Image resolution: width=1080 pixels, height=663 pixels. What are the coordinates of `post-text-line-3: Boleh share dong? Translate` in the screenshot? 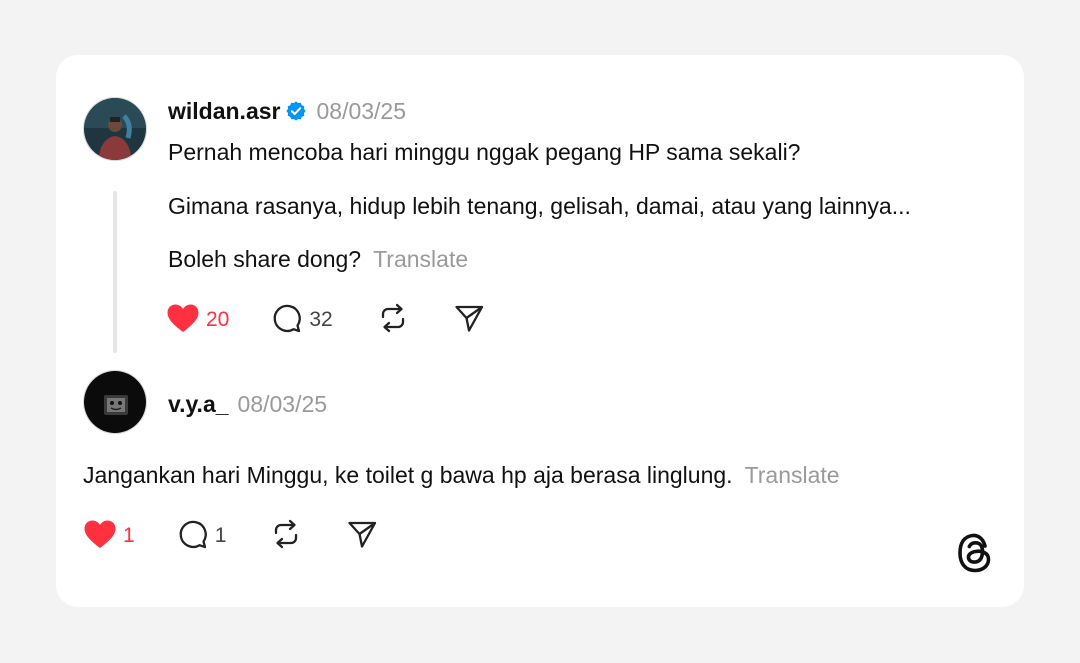 It's located at (318, 259).